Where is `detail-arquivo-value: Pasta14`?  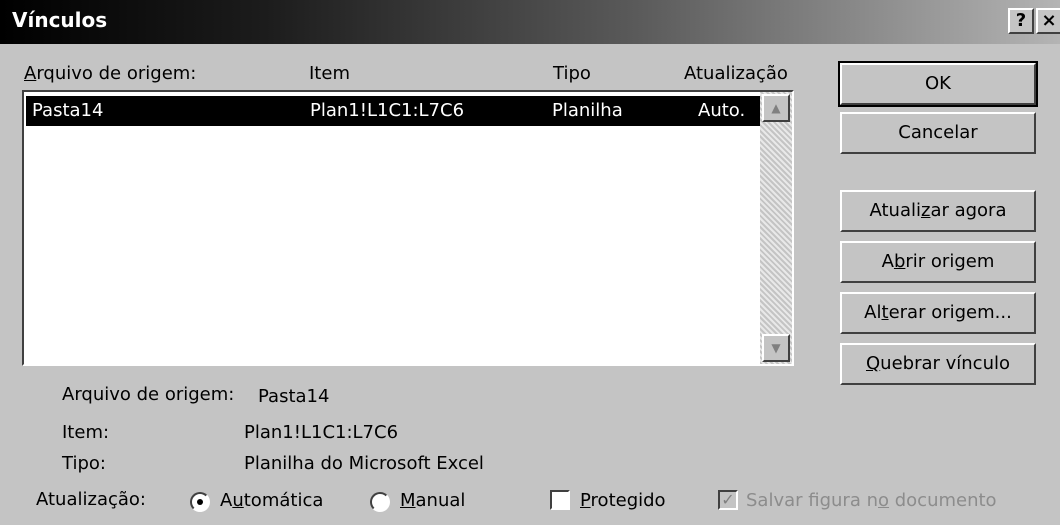
detail-arquivo-value: Pasta14 is located at coordinates (294, 396).